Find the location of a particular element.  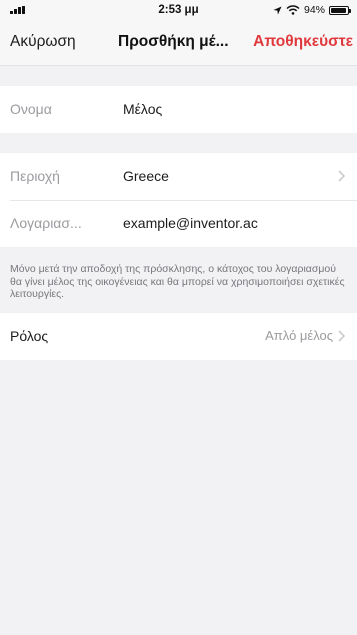

account-field: example@inventor.ac is located at coordinates (190, 223).